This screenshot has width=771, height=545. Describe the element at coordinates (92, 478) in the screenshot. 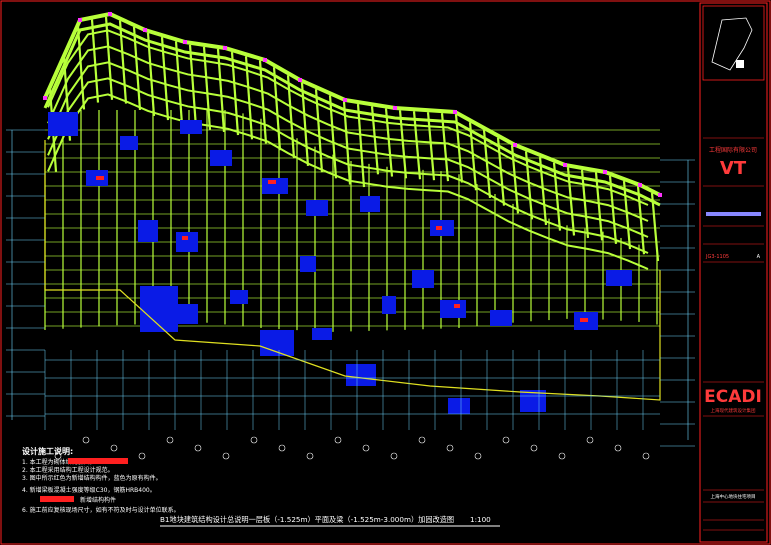

I see `notes-item: 3. 图中所示红色为新增结构构件，蓝色为原有构件。` at that location.